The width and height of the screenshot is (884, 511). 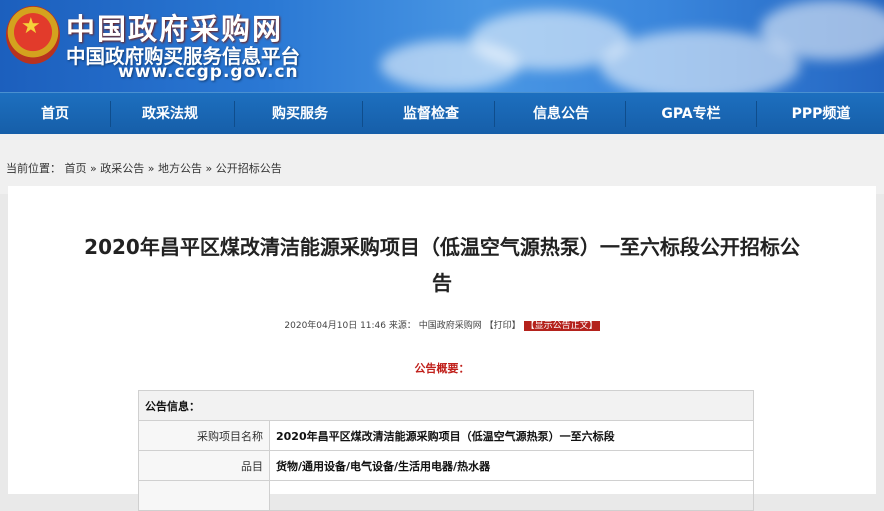 I want to click on banner-cloud, so click(x=450, y=65).